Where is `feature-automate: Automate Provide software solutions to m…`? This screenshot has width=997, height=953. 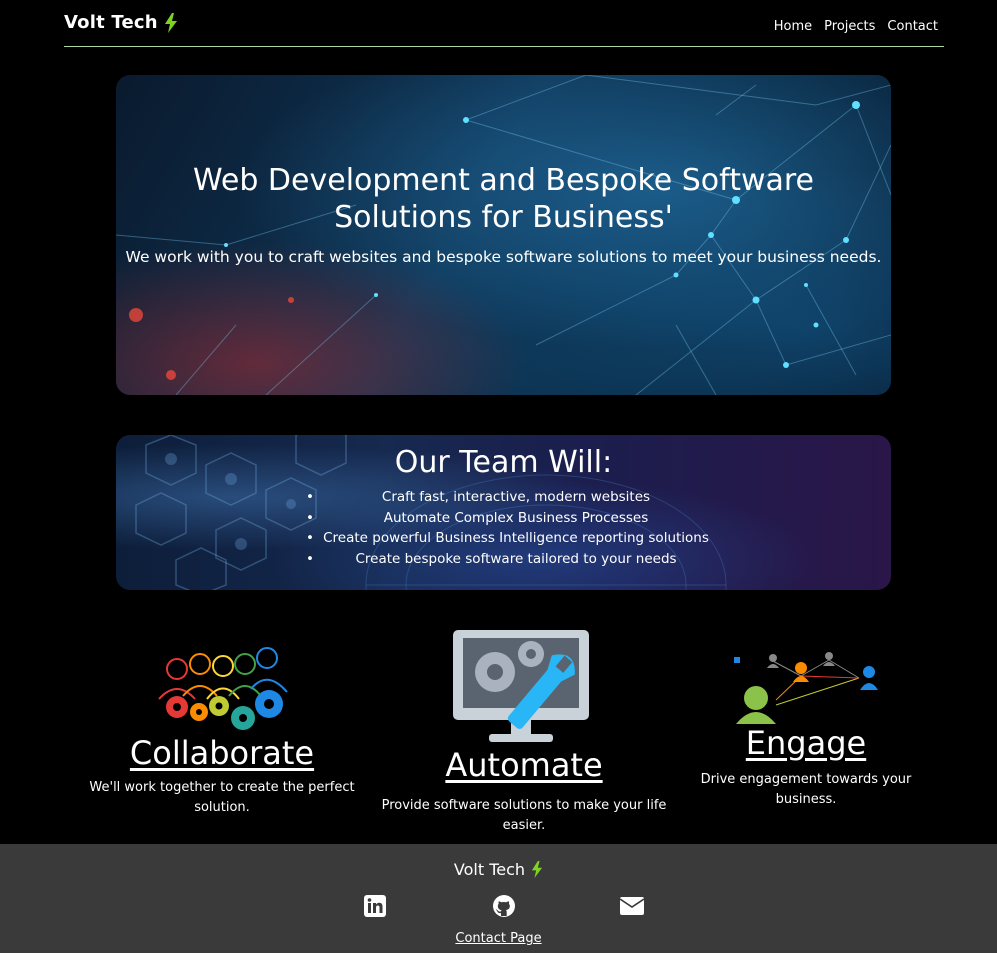
feature-automate: Automate Provide software solutions to m… is located at coordinates (524, 732).